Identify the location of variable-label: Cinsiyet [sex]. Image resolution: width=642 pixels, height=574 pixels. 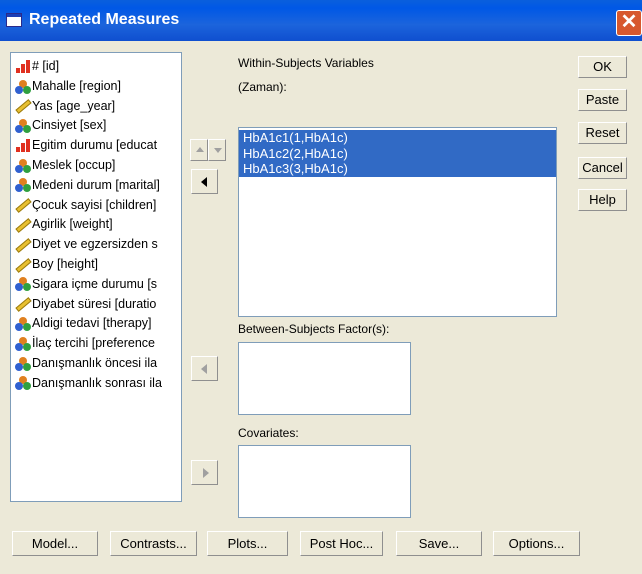
(69, 125).